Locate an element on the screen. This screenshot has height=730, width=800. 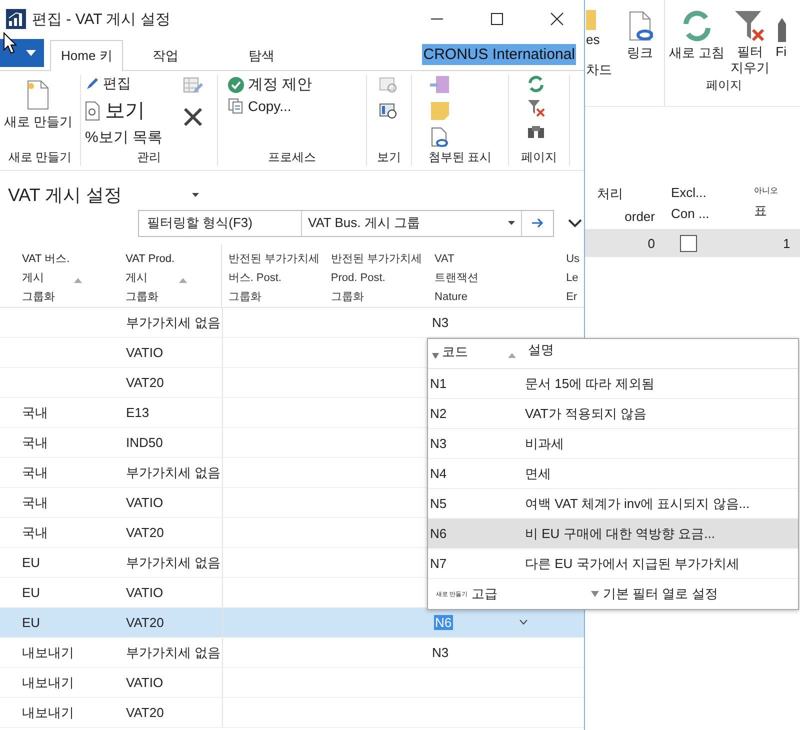
column-header: 처리 is located at coordinates (631, 194).